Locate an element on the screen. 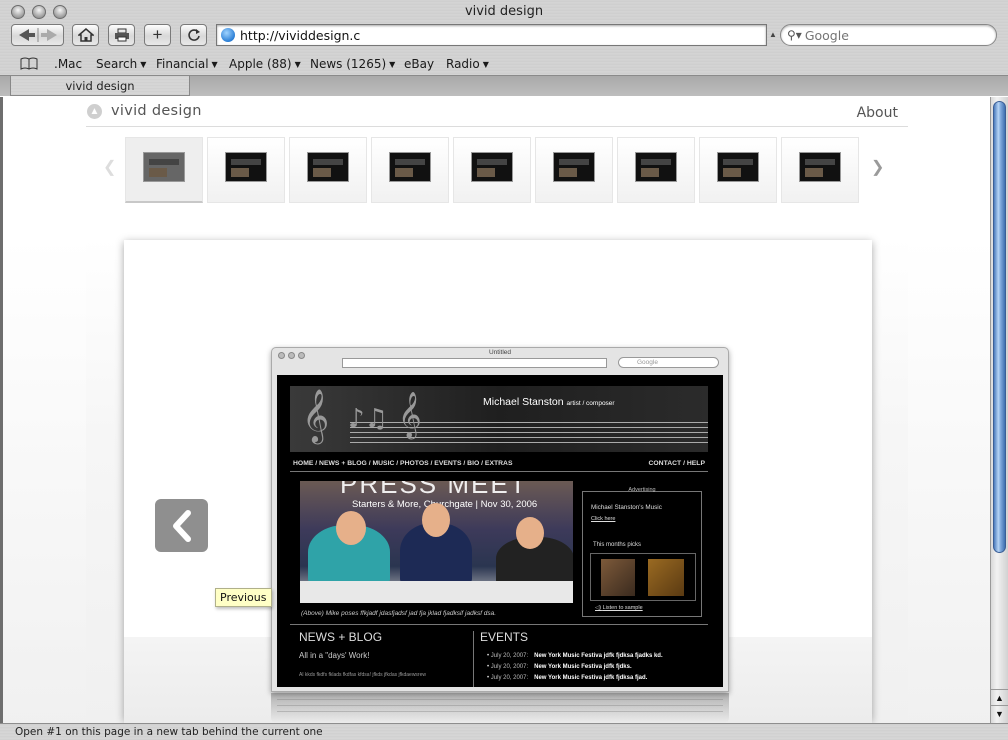 The image size is (1008, 740). music-notes-icon: ♪♫ is located at coordinates (368, 419).